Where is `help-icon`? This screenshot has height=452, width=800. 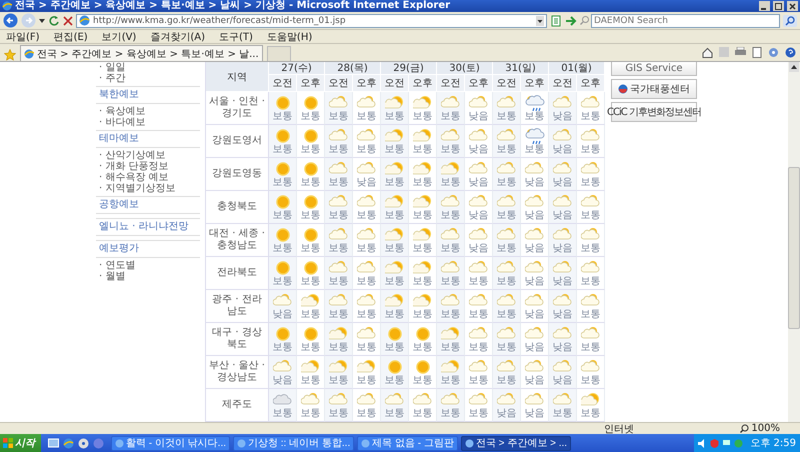 help-icon is located at coordinates (790, 52).